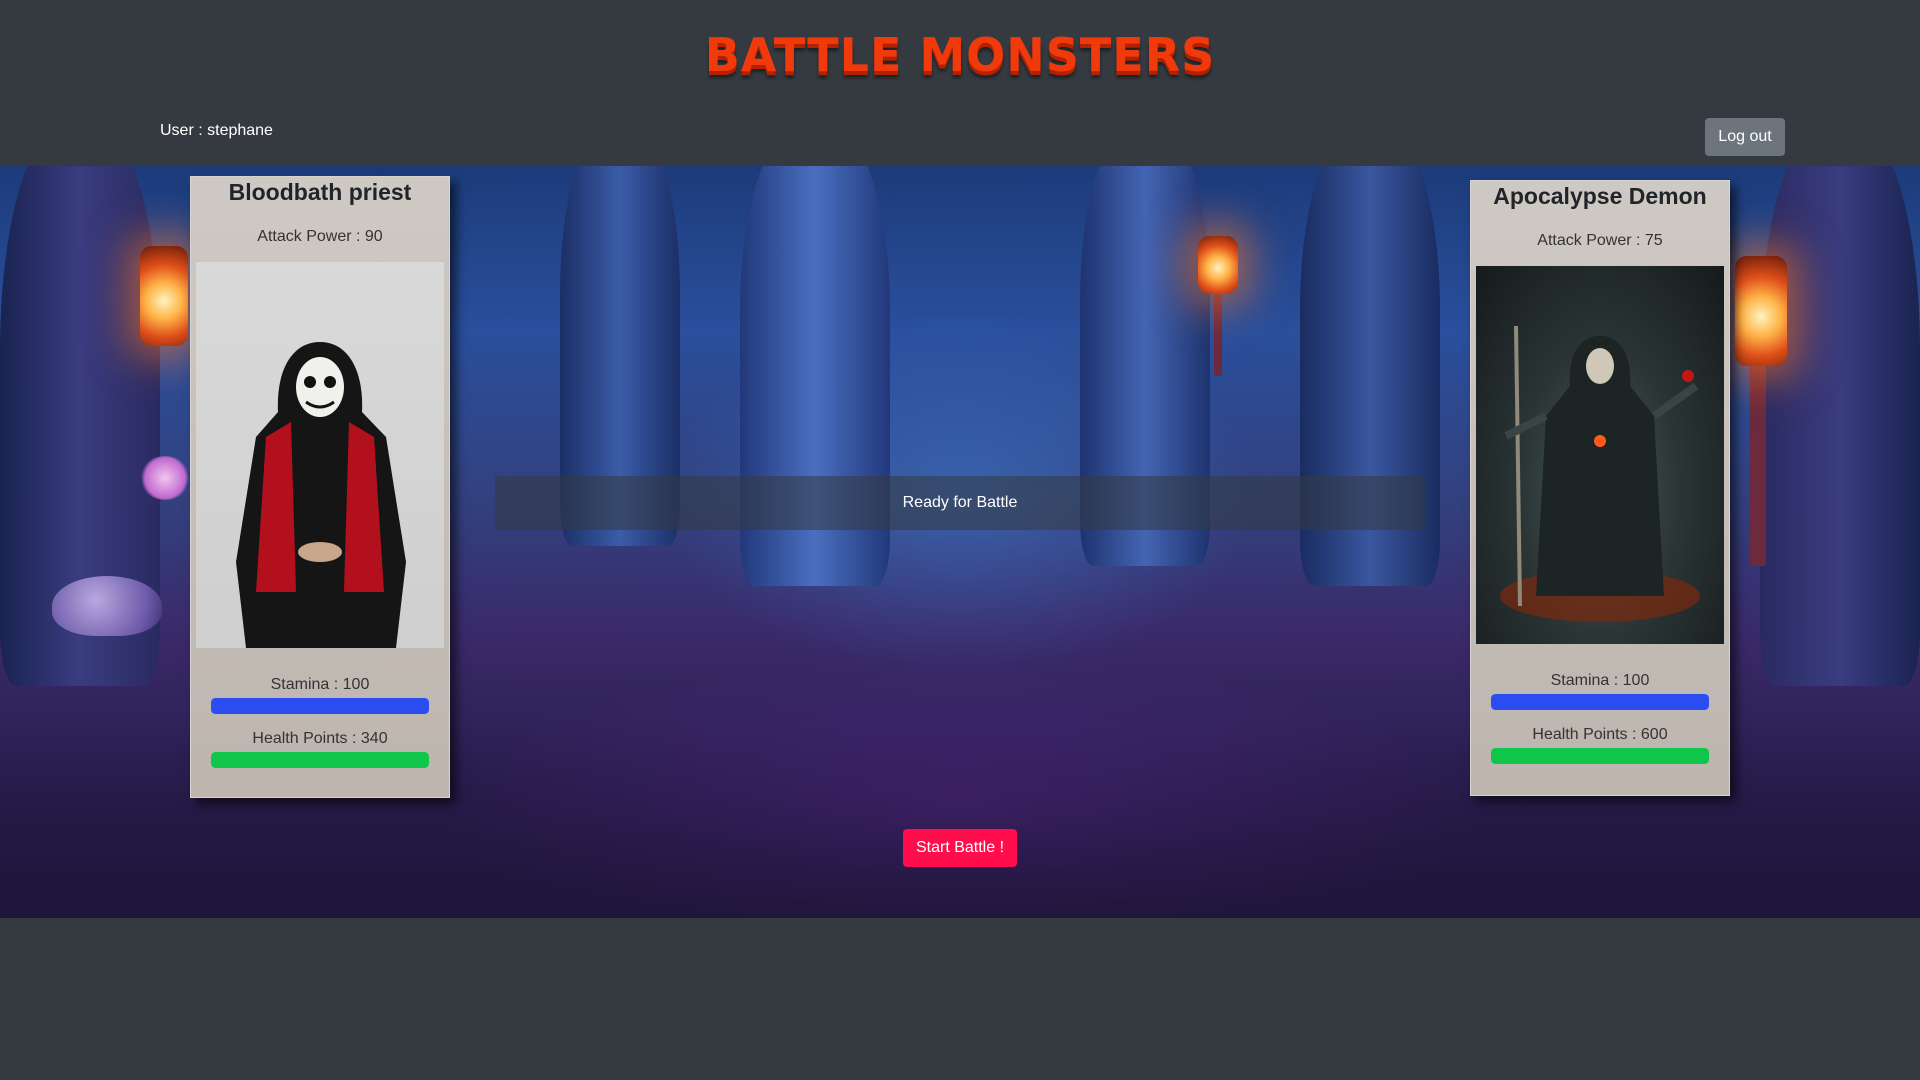  What do you see at coordinates (216, 130) in the screenshot?
I see `user-label: User : stephane` at bounding box center [216, 130].